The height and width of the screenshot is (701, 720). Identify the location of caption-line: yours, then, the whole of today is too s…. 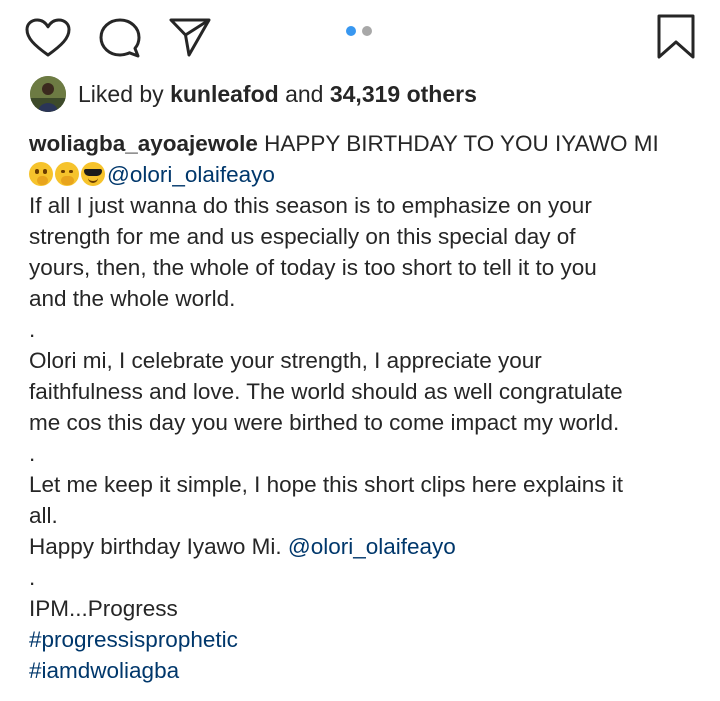
(313, 267).